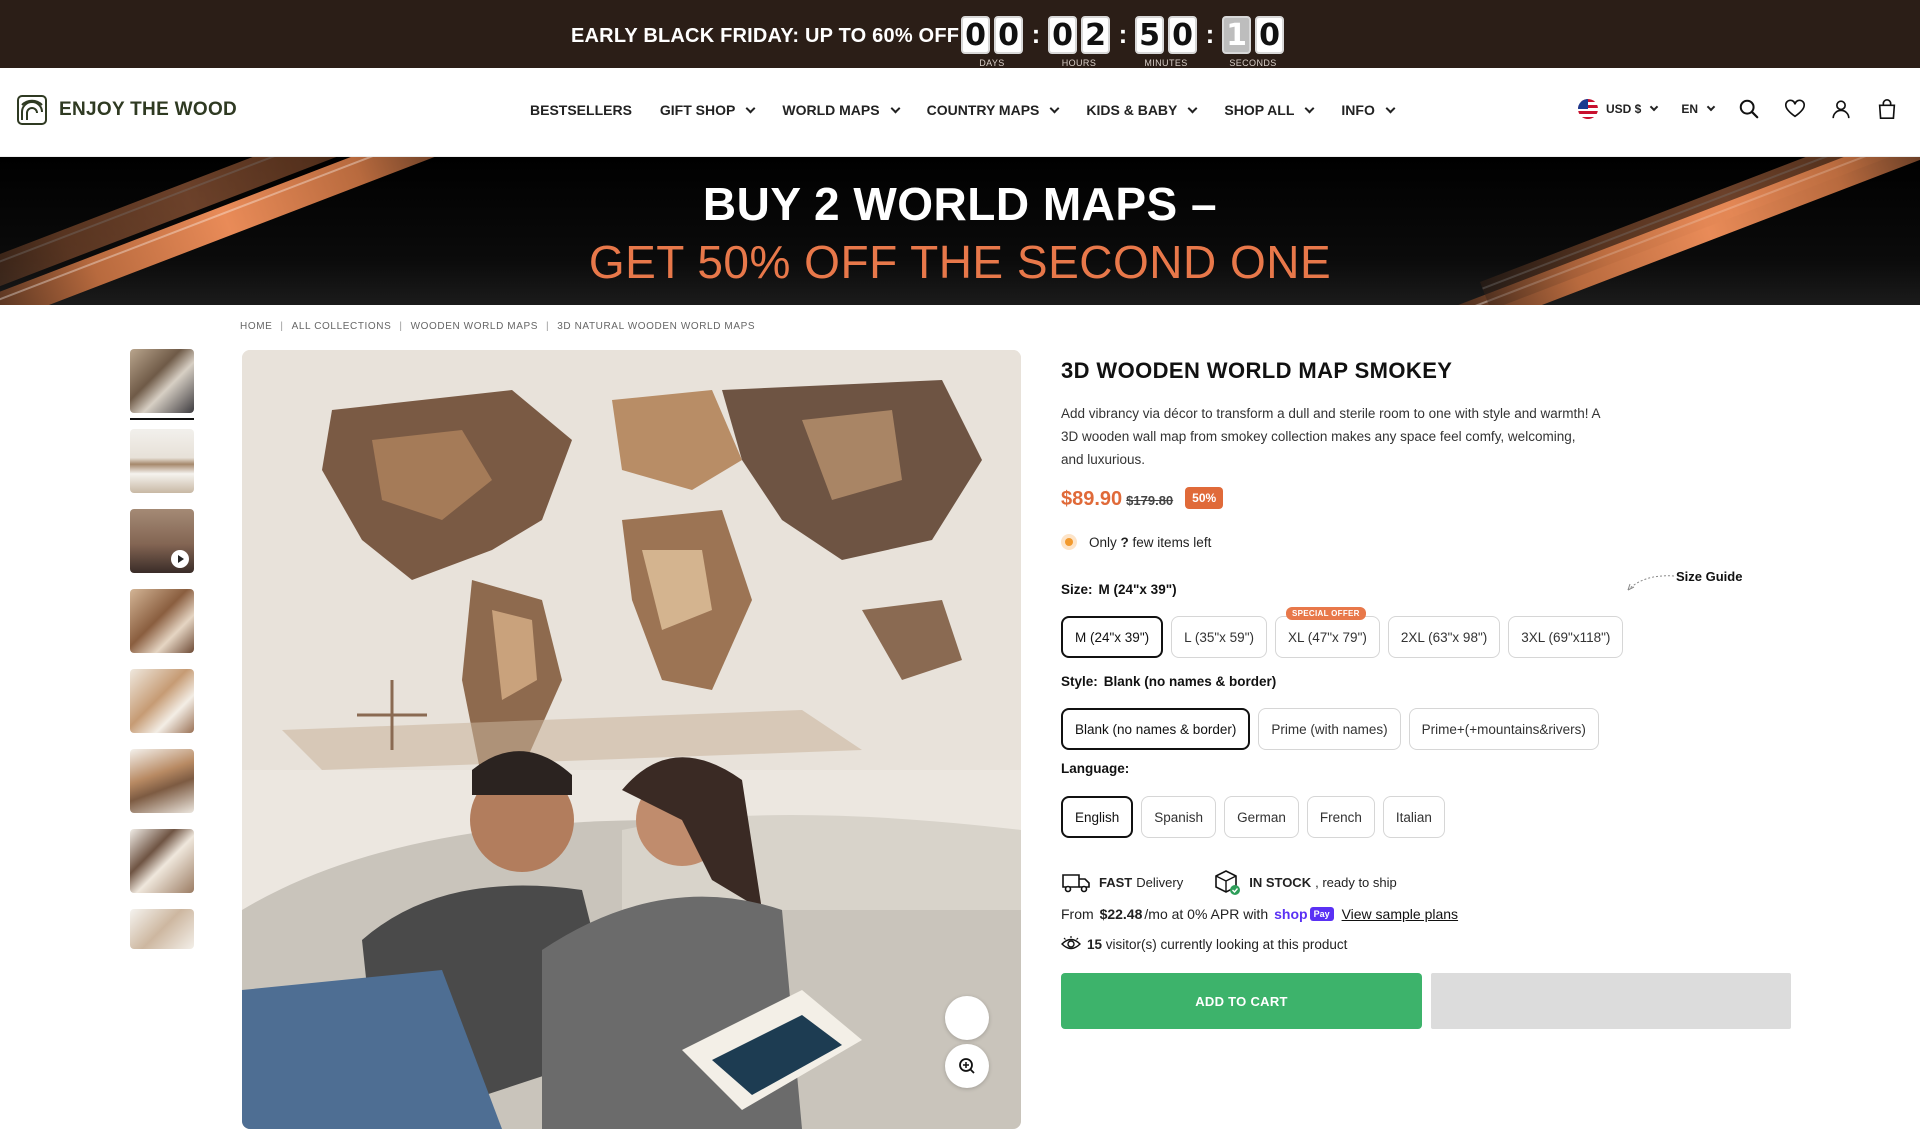 The image size is (1920, 1134). I want to click on size-option-xl: SPECIAL OFFER XL (47"x 79"), so click(1327, 632).